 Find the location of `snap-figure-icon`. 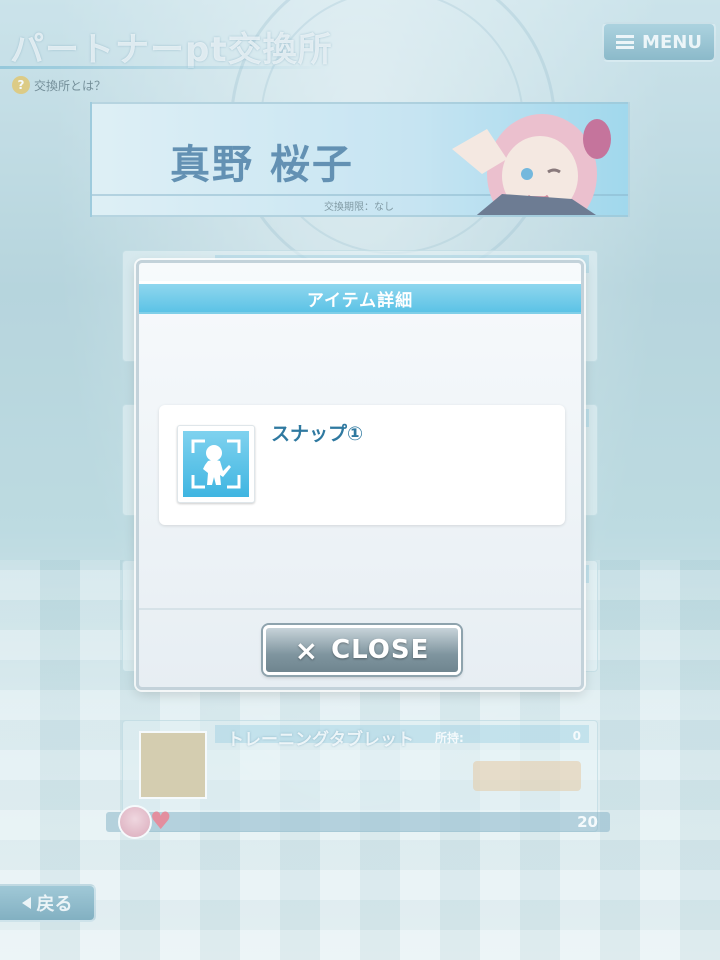

snap-figure-icon is located at coordinates (216, 464).